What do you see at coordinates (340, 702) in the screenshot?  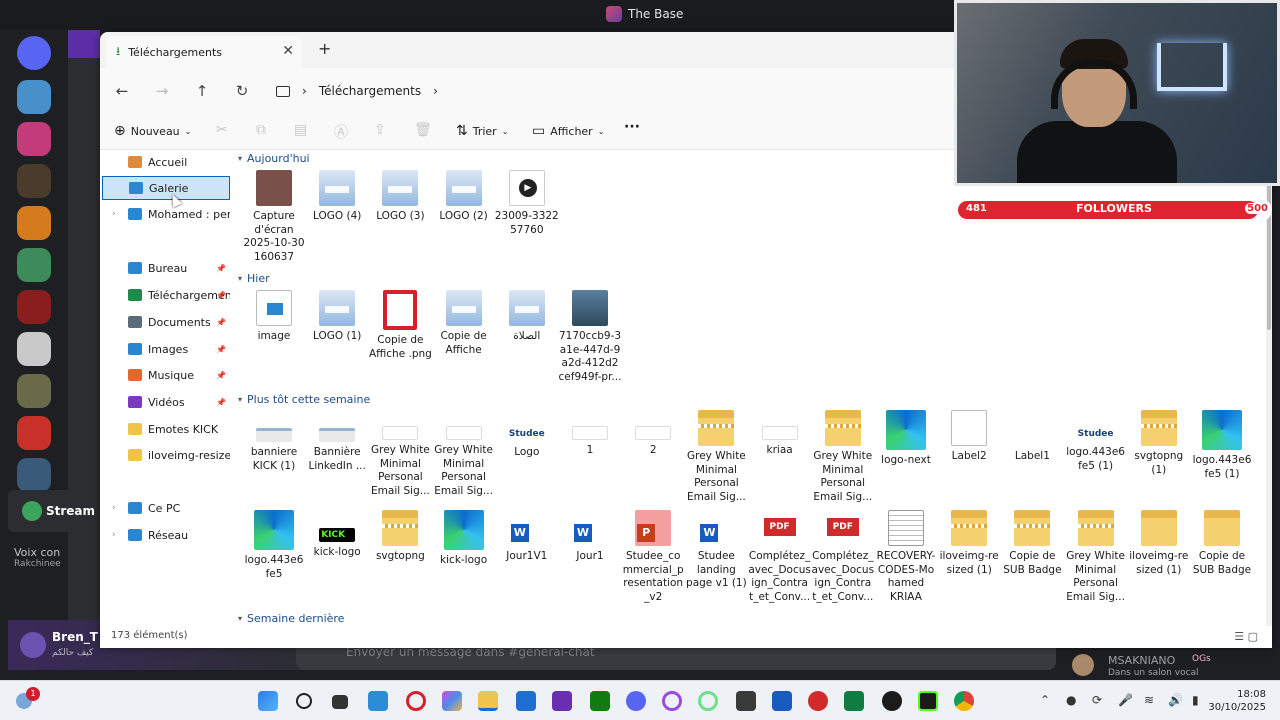 I see `task-view-icon` at bounding box center [340, 702].